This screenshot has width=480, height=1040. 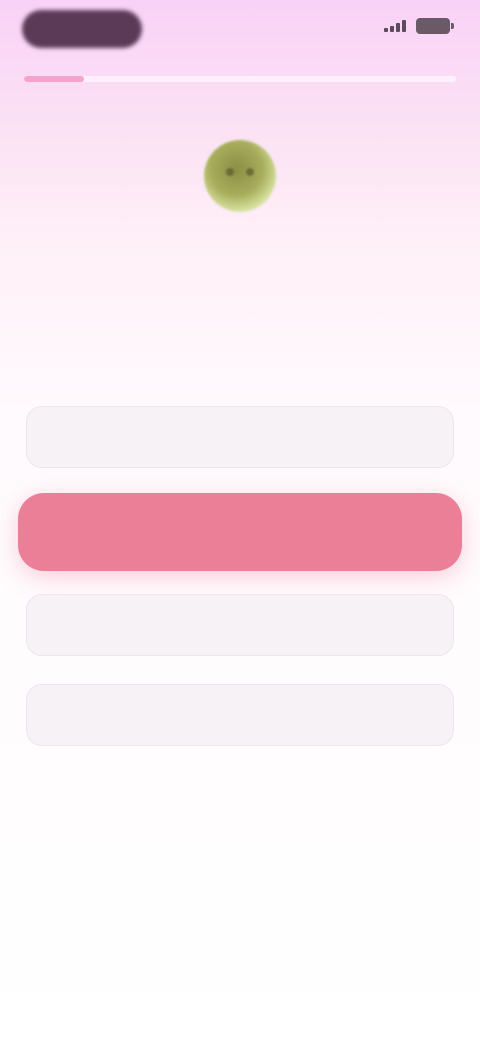 I want to click on mascot-eye-right, so click(x=250, y=172).